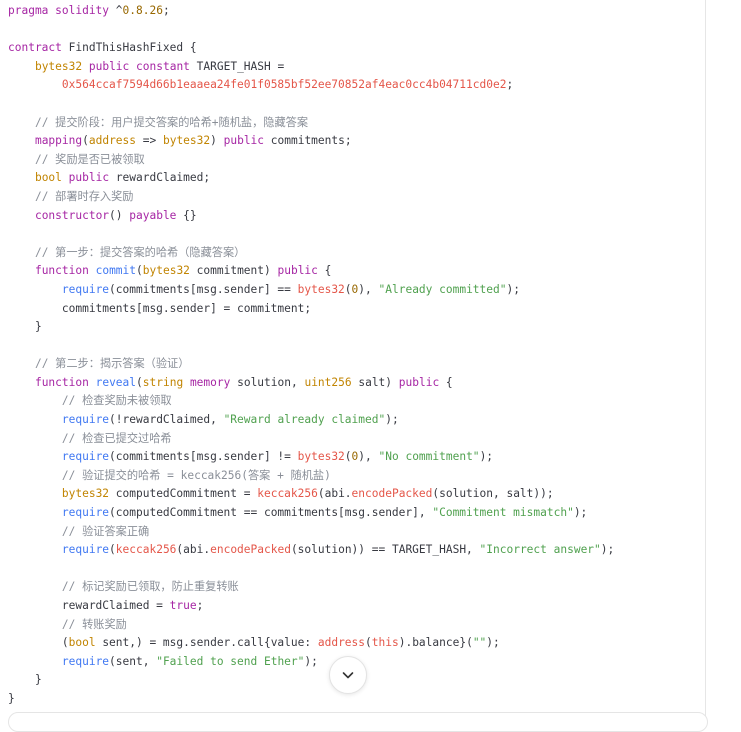 The width and height of the screenshot is (741, 732). Describe the element at coordinates (119, 215) in the screenshot. I see `code-token: ()` at that location.